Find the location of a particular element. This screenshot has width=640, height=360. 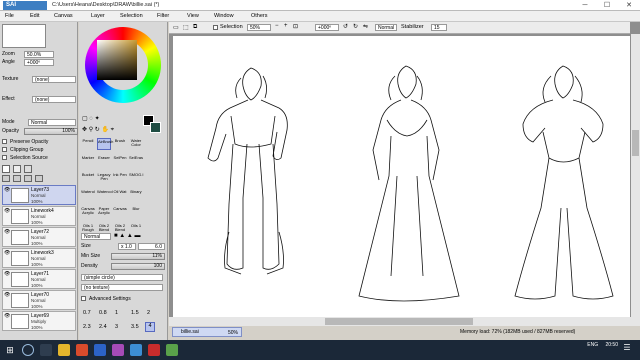

tool-canvas: Canvas is located at coordinates (120, 212).